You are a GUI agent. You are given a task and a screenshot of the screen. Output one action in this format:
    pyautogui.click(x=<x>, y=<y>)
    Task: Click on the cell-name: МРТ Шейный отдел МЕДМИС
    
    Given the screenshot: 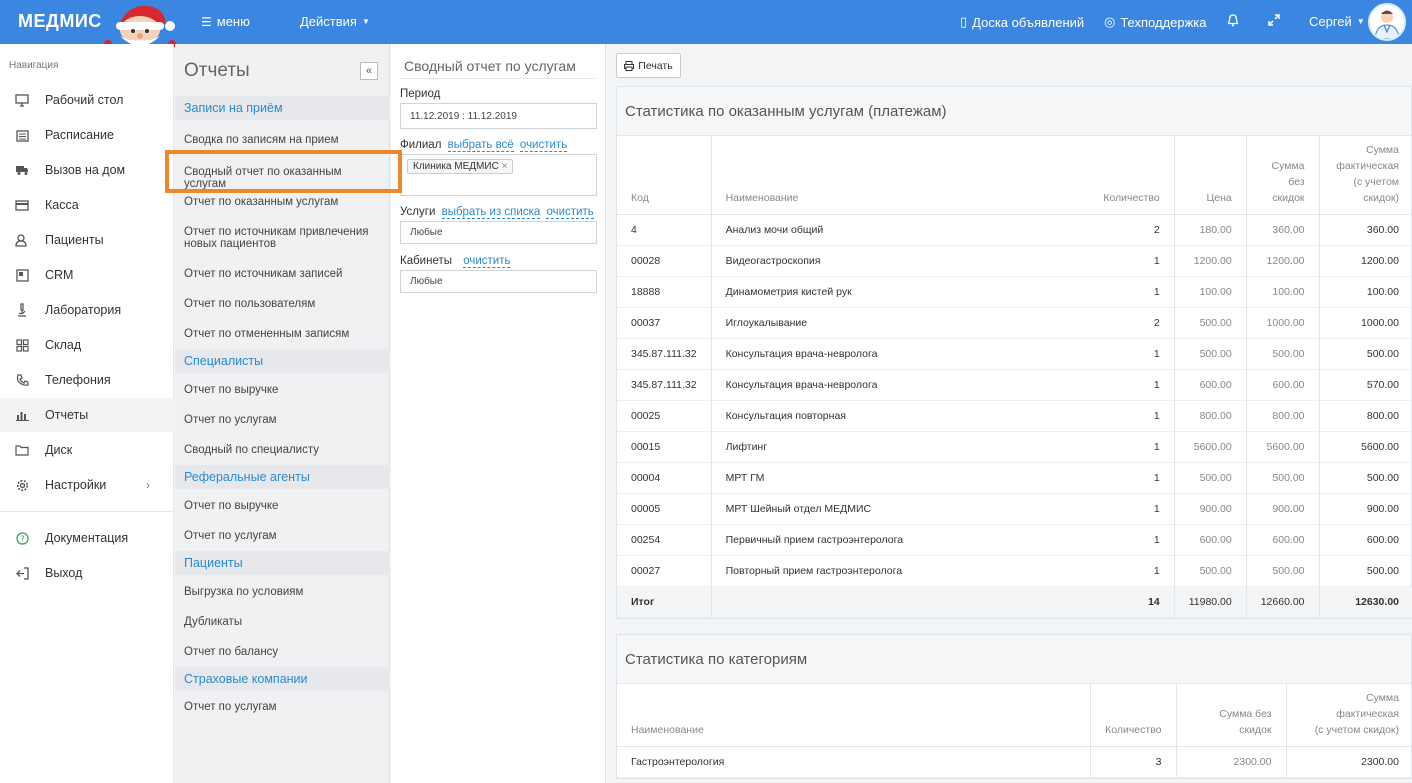 What is the action you would take?
    pyautogui.click(x=899, y=509)
    